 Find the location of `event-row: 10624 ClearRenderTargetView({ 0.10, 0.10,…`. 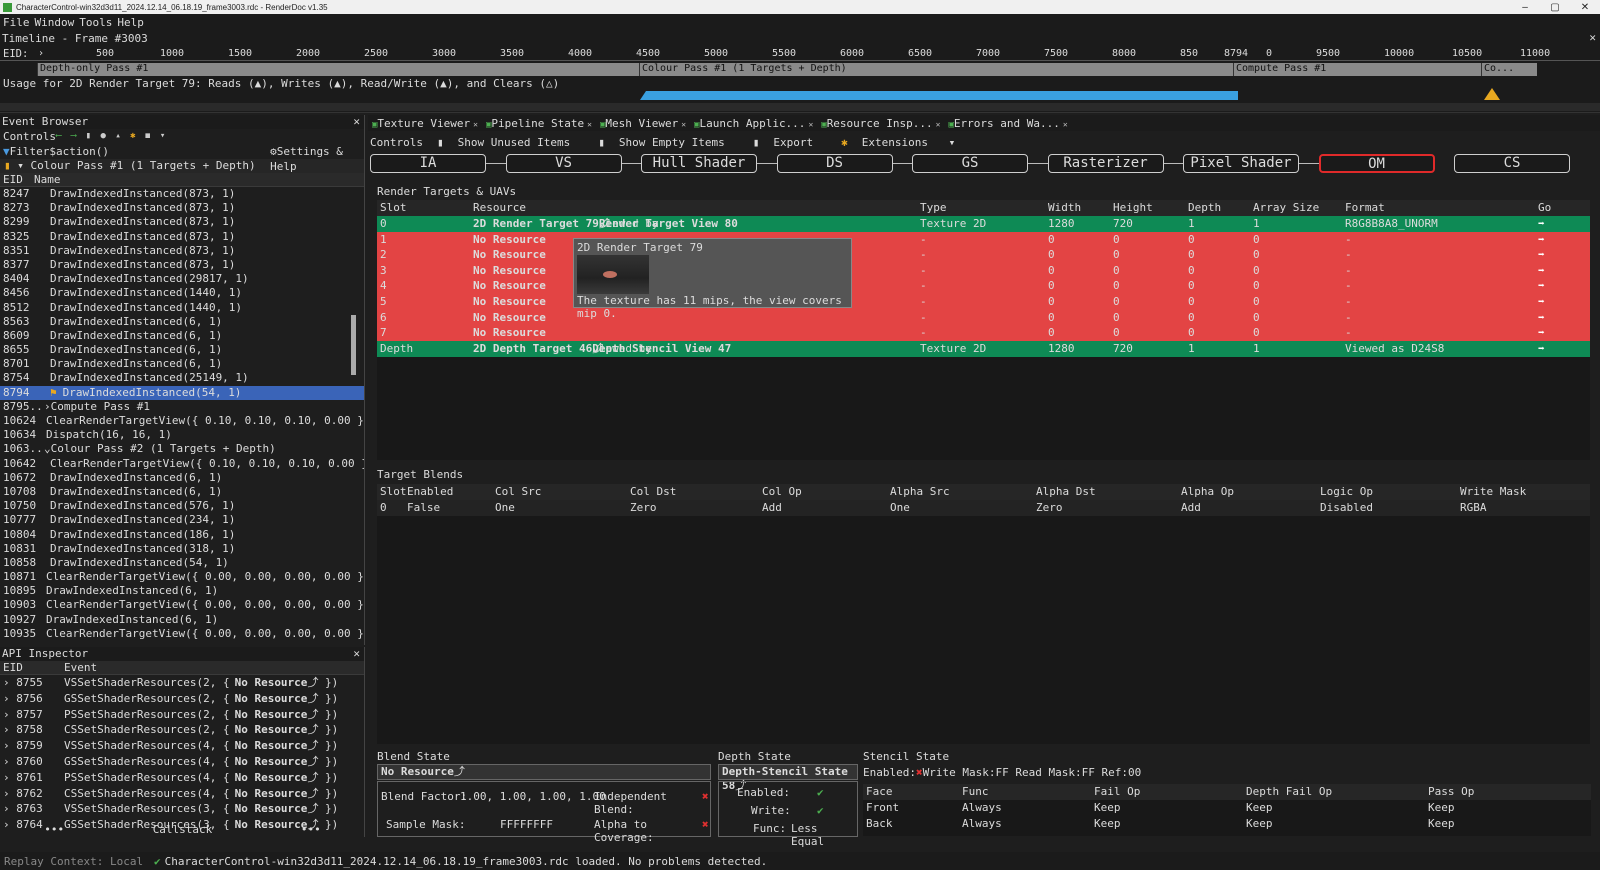

event-row: 10624 ClearRenderTargetView({ 0.10, 0.10,… is located at coordinates (182, 421).